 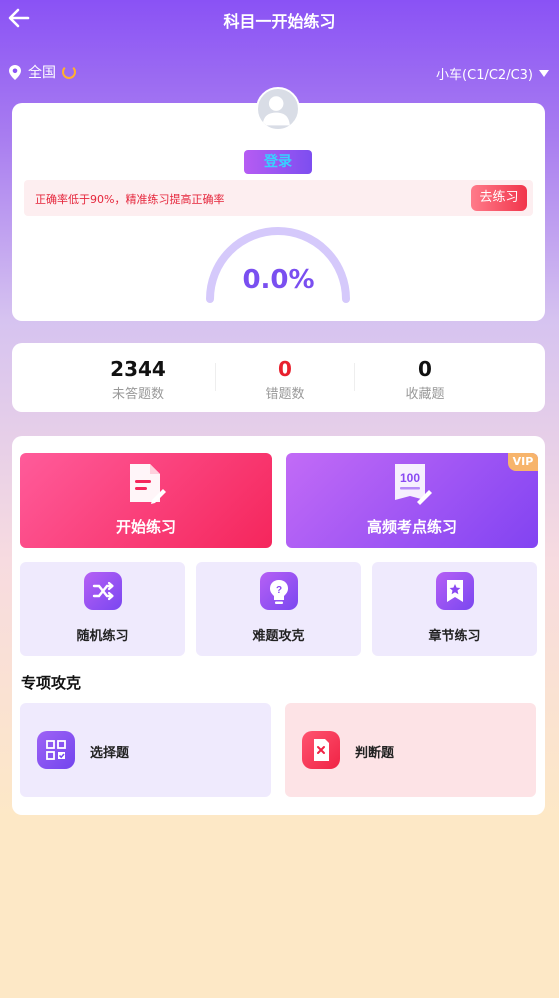 I want to click on top-bar: 科目一开始练习, so click(x=279, y=19).